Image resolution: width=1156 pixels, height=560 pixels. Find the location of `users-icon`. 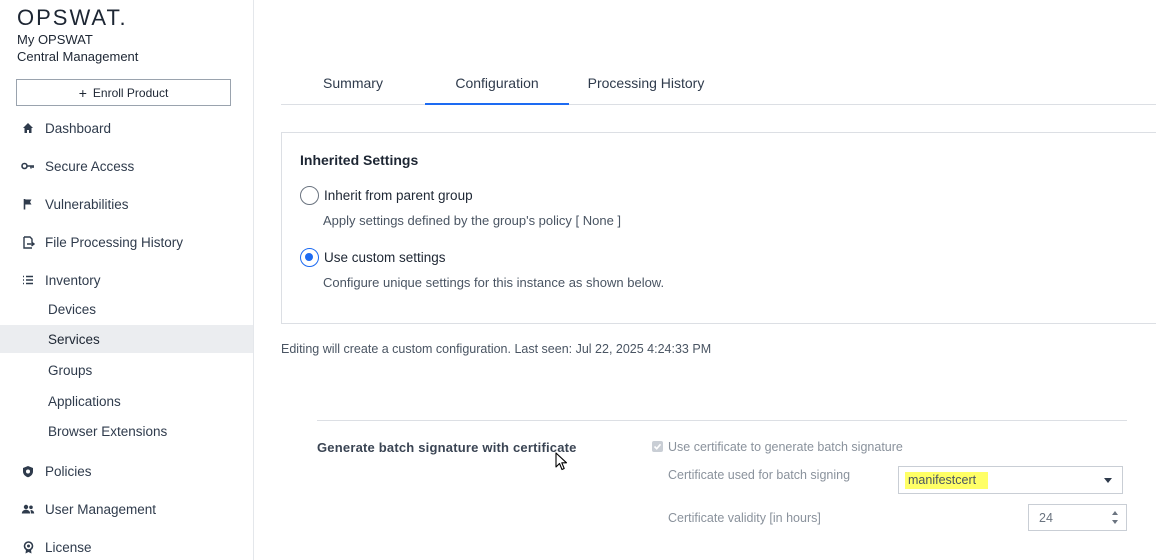

users-icon is located at coordinates (28, 509).